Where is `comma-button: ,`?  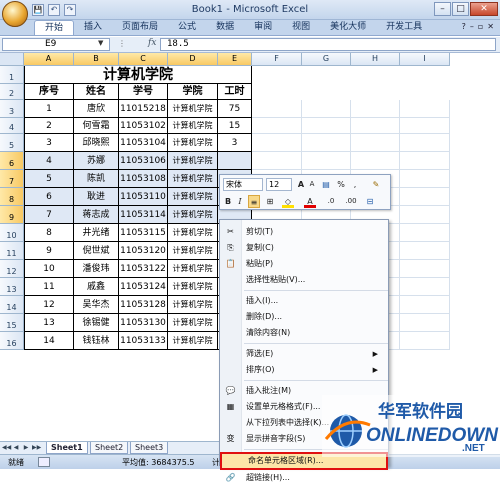 comma-button: , is located at coordinates (355, 184).